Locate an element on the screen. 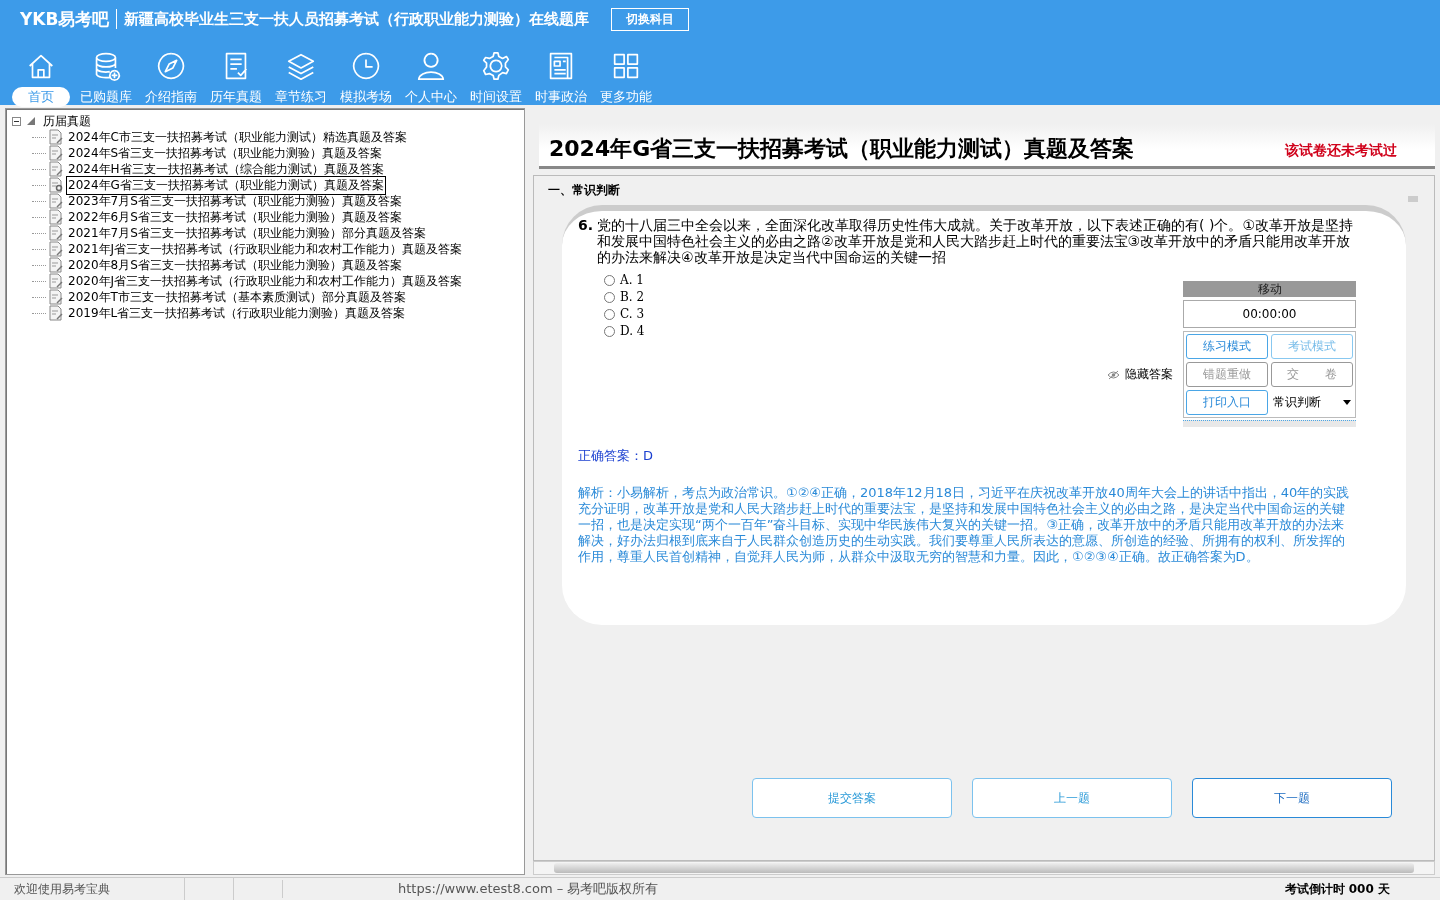 The height and width of the screenshot is (900, 1440). toolbar-tab: 首页 is located at coordinates (40, 97).